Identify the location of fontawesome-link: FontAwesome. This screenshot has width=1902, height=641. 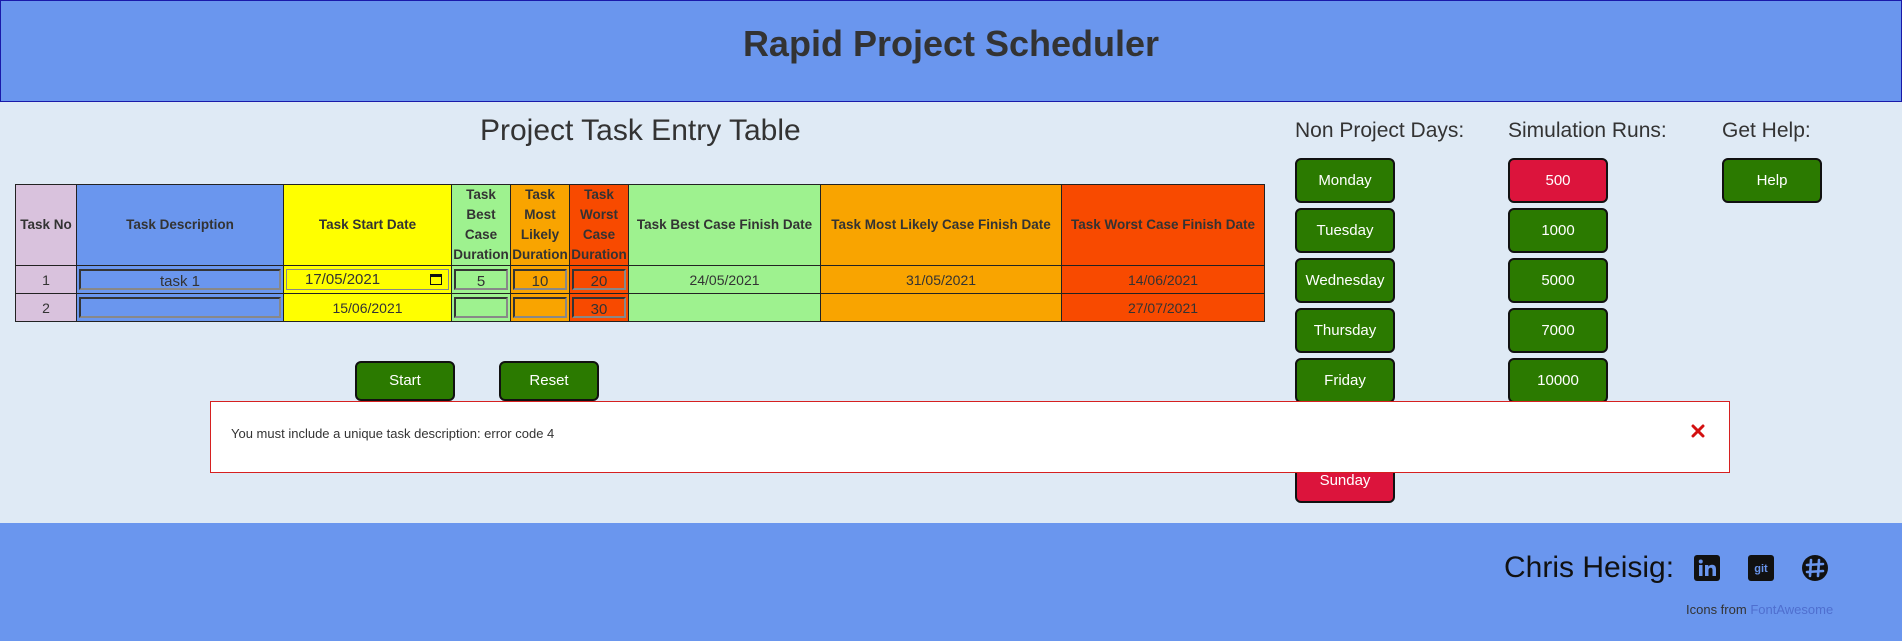
(1791, 609).